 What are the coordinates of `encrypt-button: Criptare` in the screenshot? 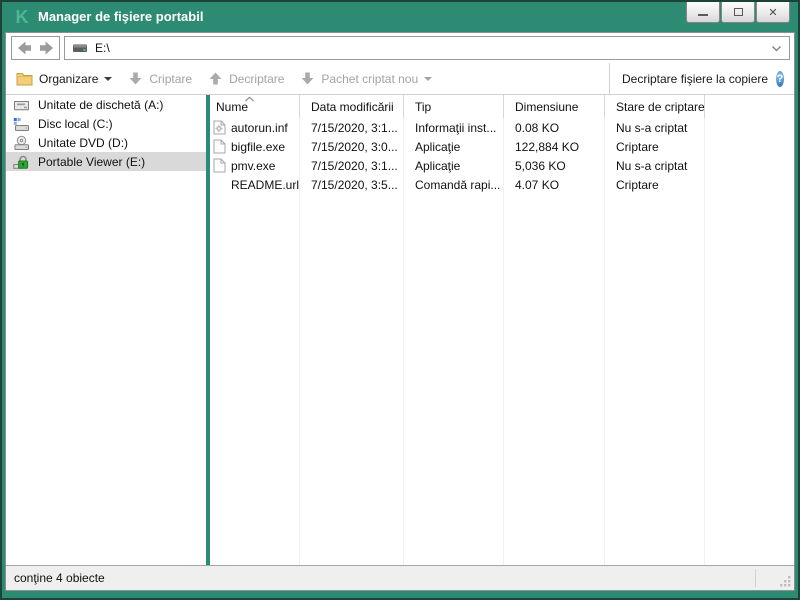 It's located at (160, 78).